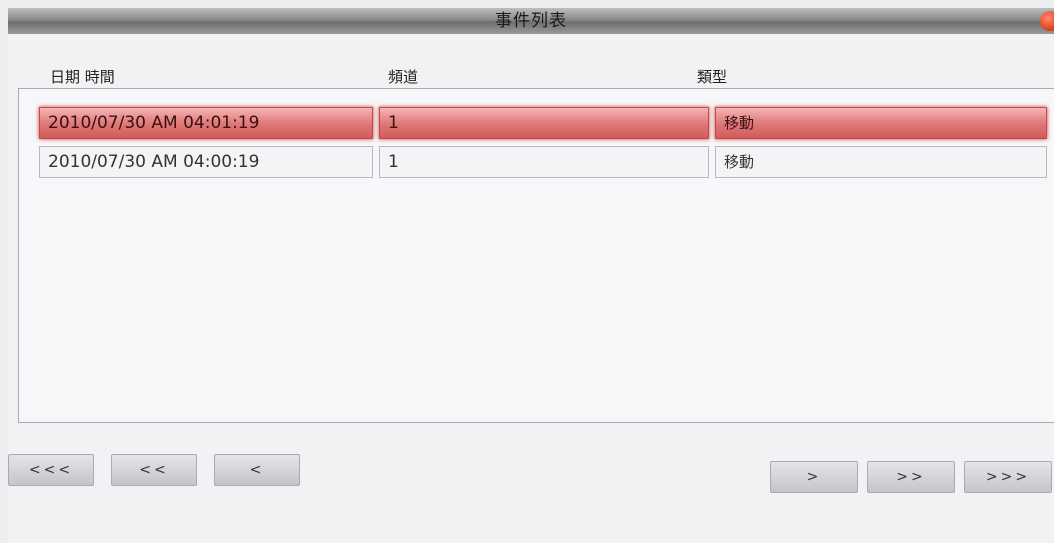 This screenshot has width=1054, height=543. What do you see at coordinates (1047, 21) in the screenshot?
I see `close-icon` at bounding box center [1047, 21].